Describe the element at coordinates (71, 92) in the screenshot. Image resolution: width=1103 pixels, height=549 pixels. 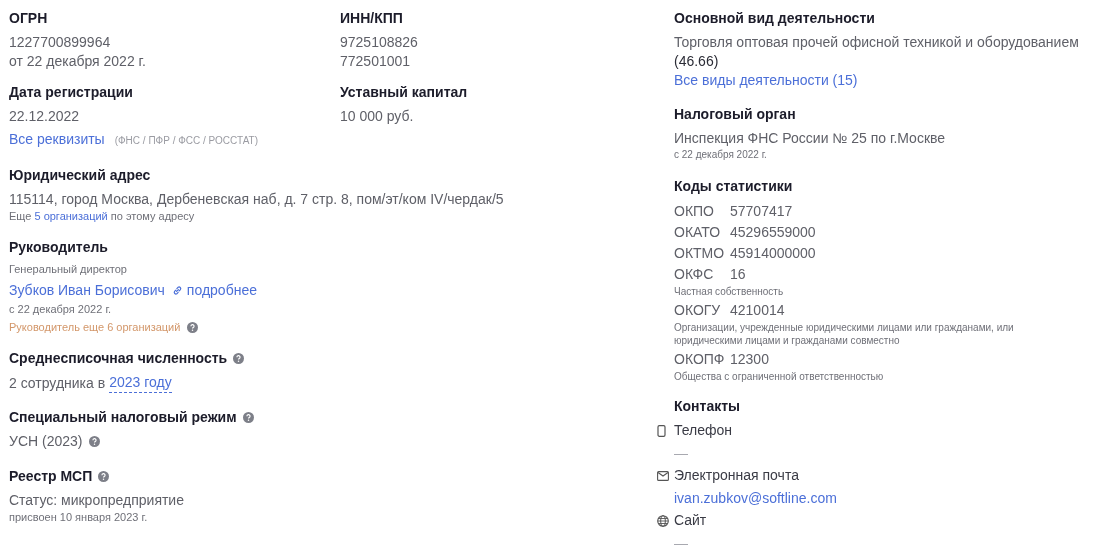
I see `section-heading: Дата регистрации` at that location.